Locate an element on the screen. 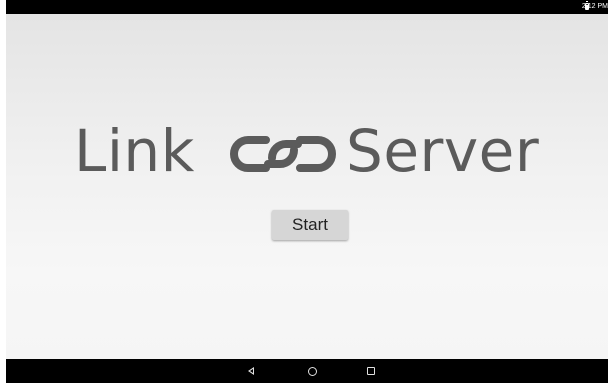  recents-square-icon is located at coordinates (371, 371).